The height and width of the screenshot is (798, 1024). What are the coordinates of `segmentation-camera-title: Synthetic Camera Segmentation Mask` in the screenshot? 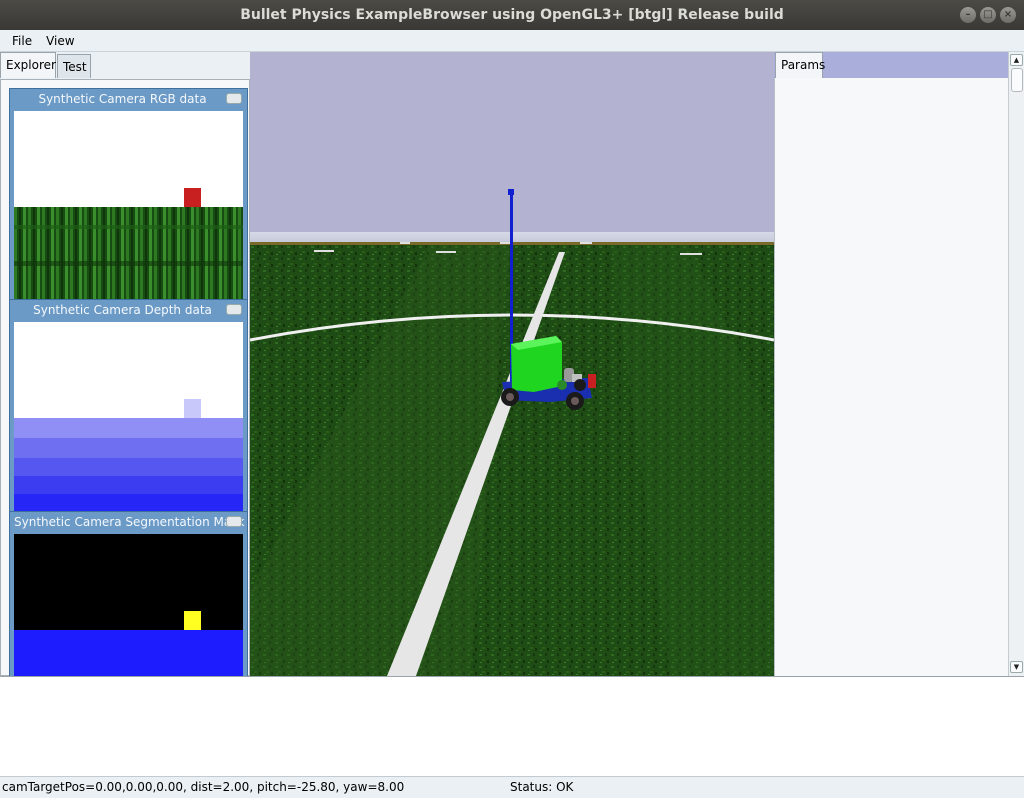 It's located at (129, 522).